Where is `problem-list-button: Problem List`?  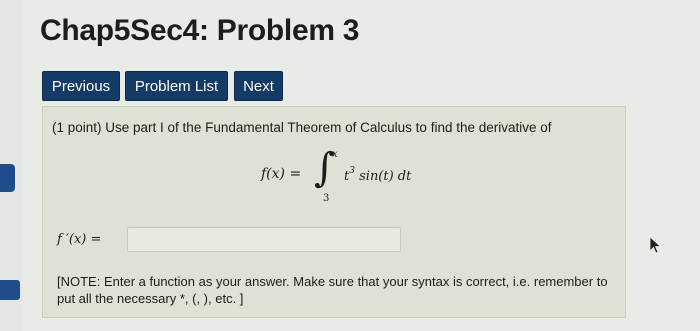 problem-list-button: Problem List is located at coordinates (176, 86).